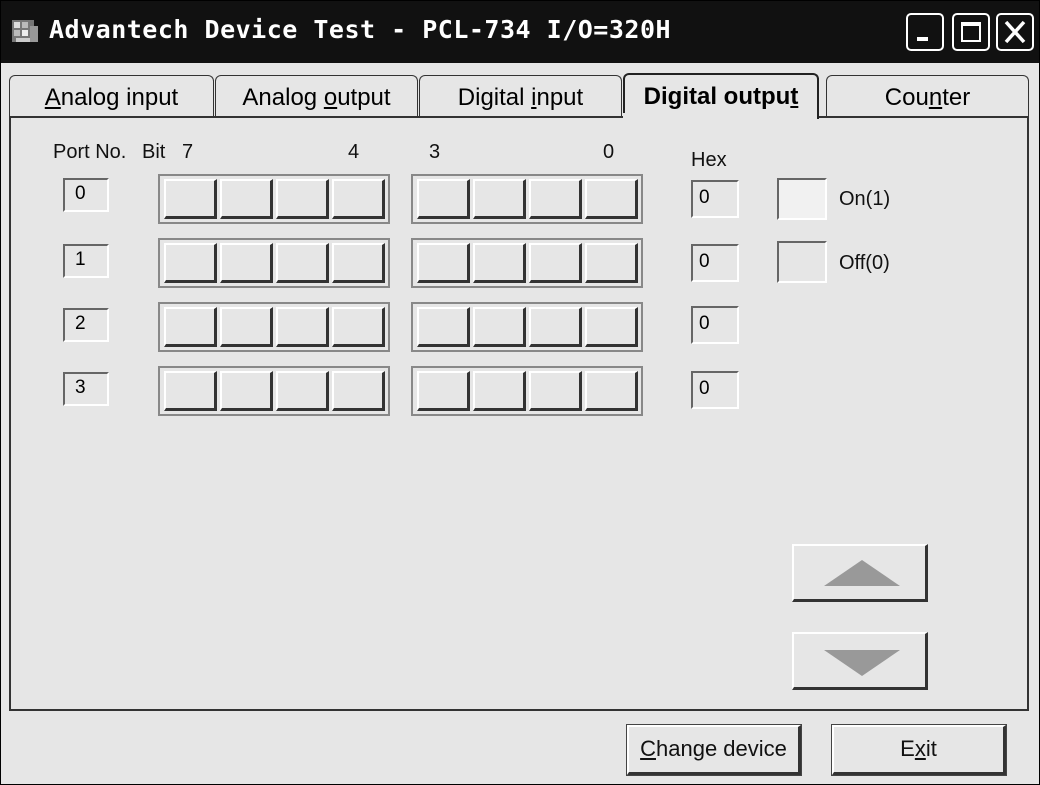 The height and width of the screenshot is (785, 1040). What do you see at coordinates (609, 152) in the screenshot?
I see `bit0-label: 0` at bounding box center [609, 152].